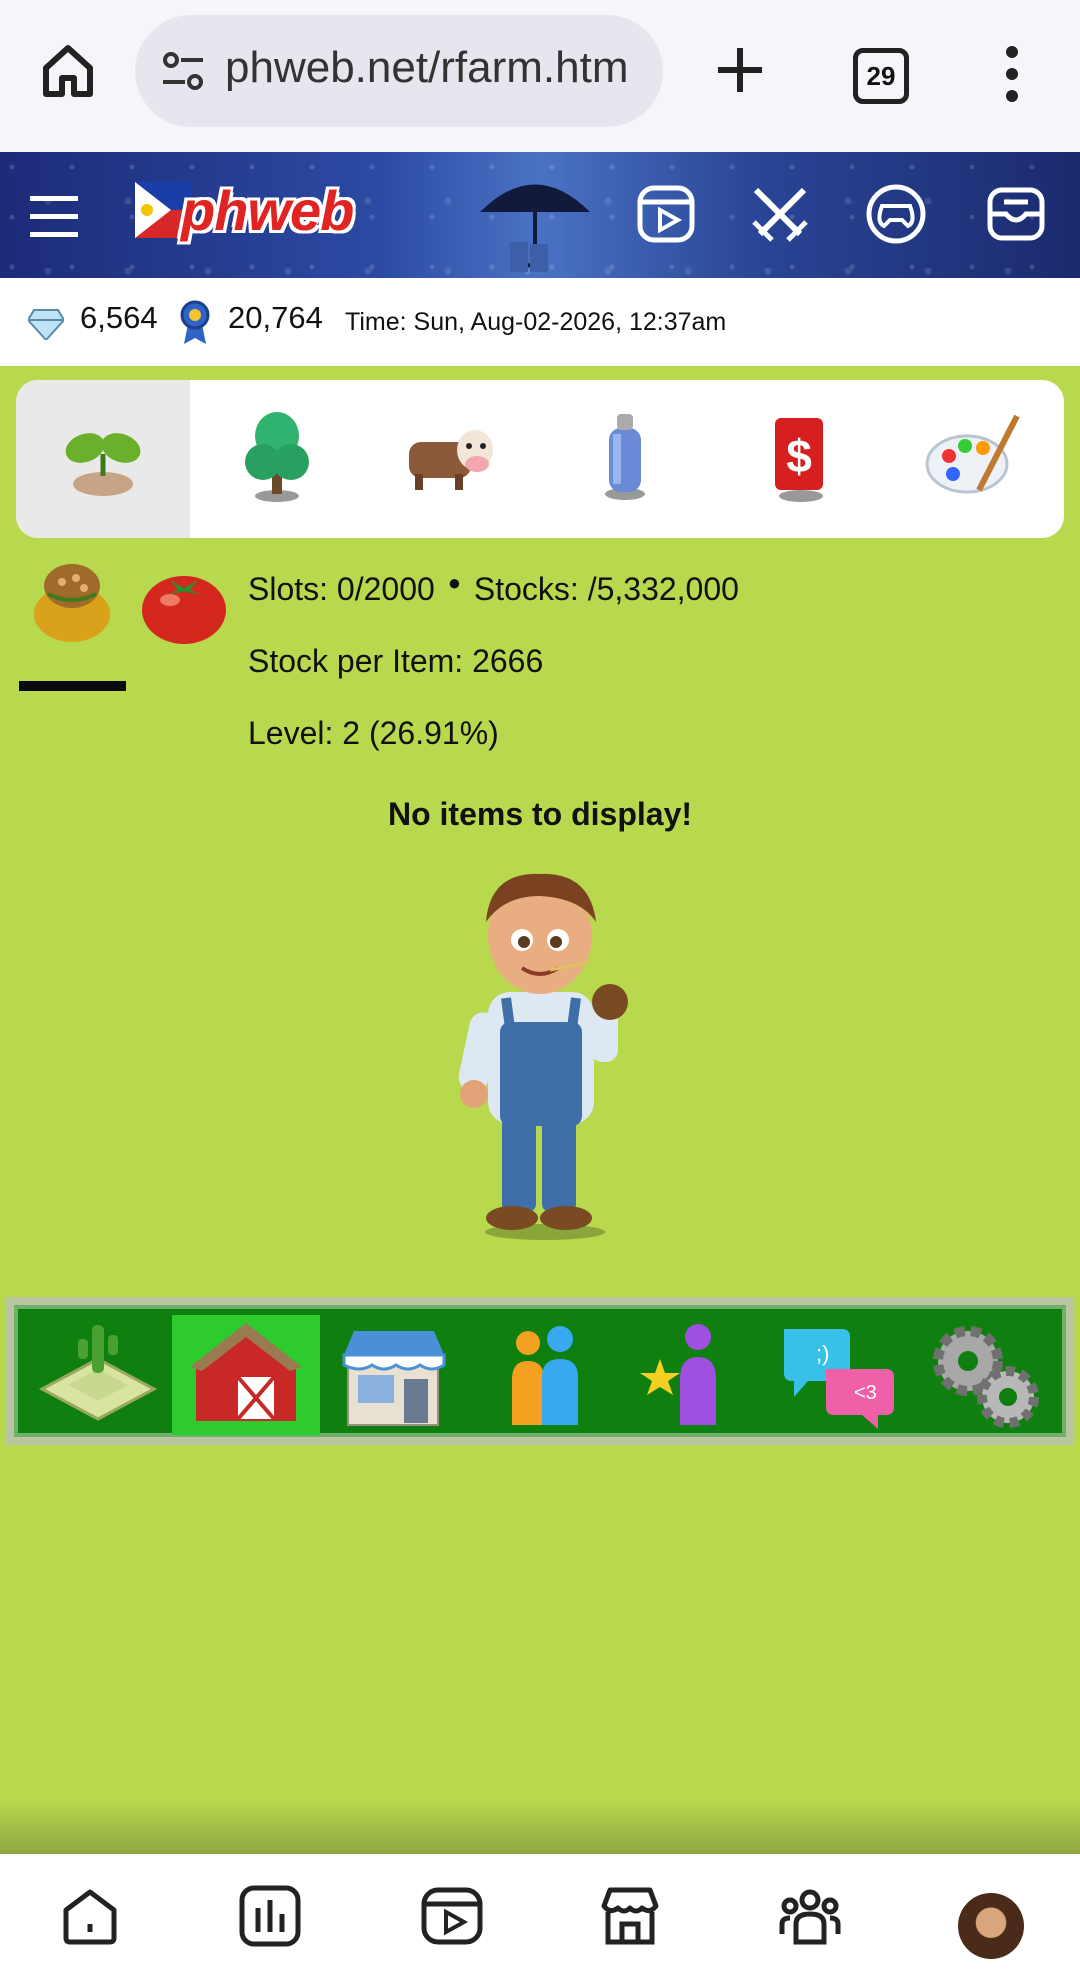  I want to click on tree-icon, so click(277, 457).